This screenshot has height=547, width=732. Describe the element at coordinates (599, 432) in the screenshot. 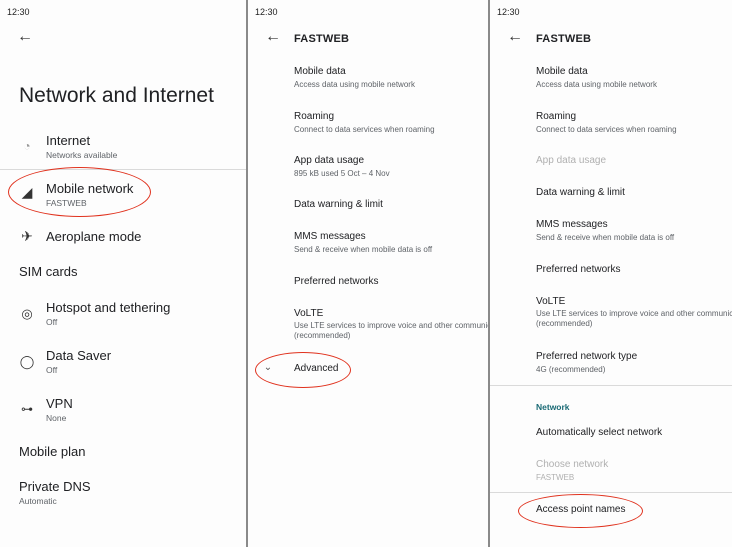

I see `auto-select-network-label: Automatically select network` at that location.